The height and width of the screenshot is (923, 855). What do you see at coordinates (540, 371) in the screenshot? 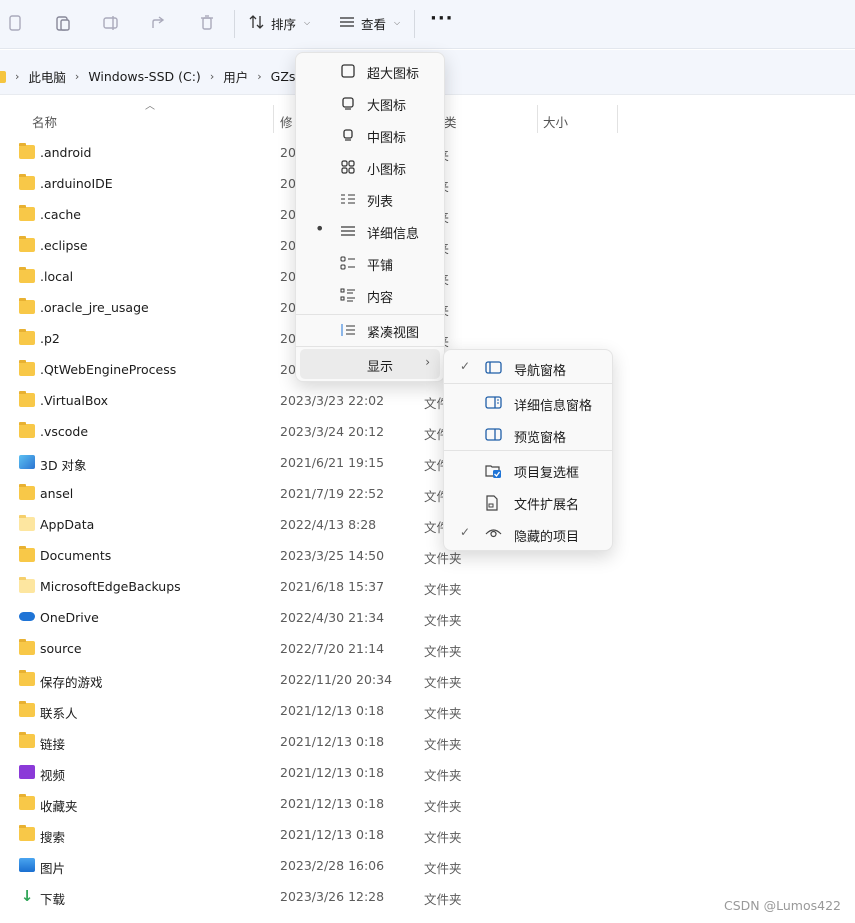
I see `show-menu-item-label: 导航窗格` at bounding box center [540, 371].